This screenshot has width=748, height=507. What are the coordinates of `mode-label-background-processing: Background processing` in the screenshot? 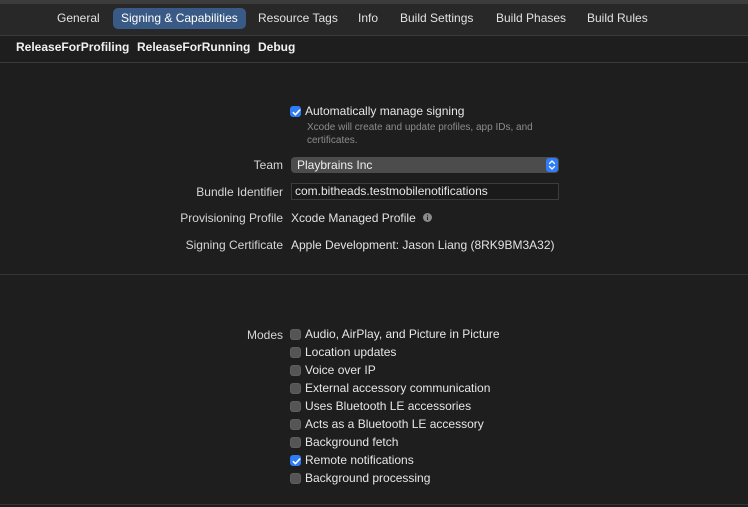 It's located at (368, 478).